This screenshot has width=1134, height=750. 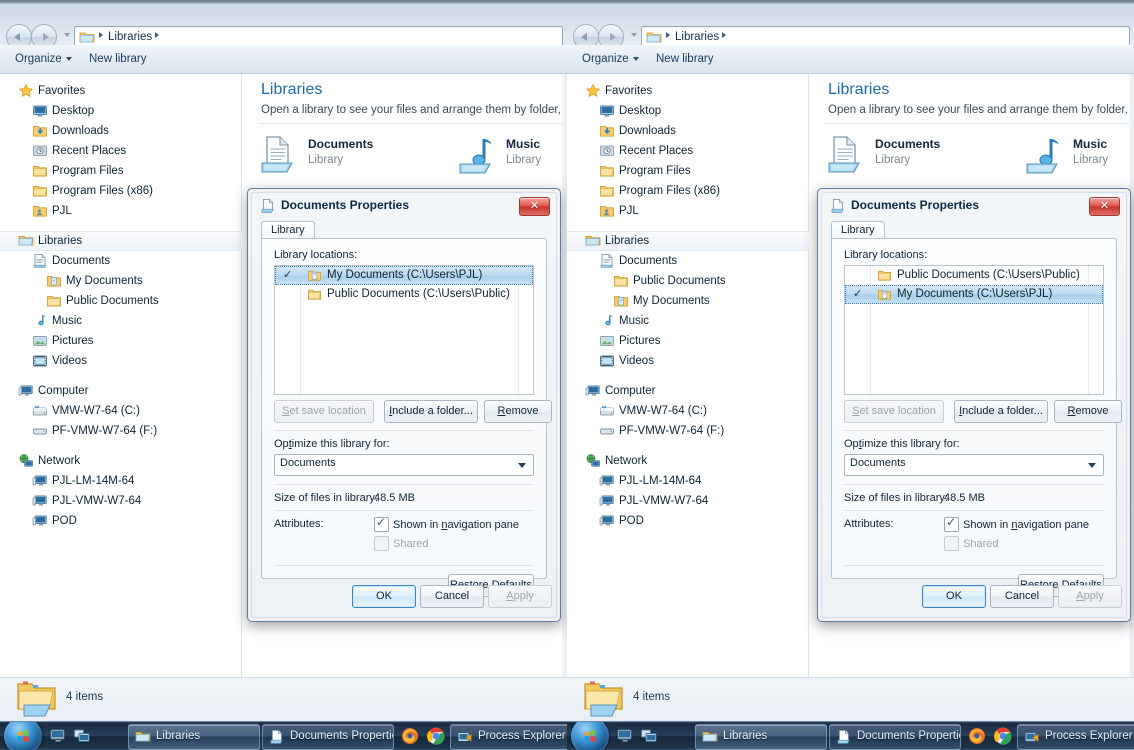 What do you see at coordinates (974, 565) in the screenshot?
I see `divider` at bounding box center [974, 565].